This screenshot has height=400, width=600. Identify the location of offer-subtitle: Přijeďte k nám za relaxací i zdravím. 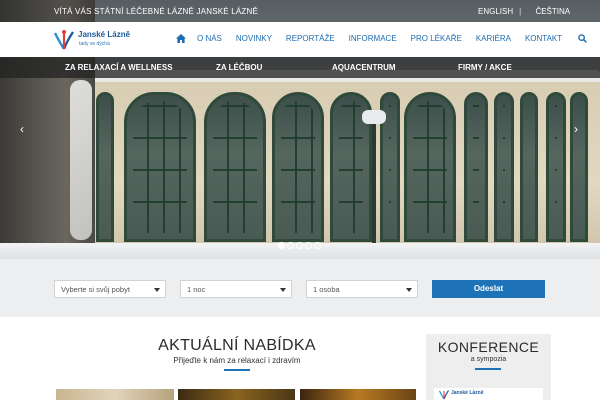
(237, 360).